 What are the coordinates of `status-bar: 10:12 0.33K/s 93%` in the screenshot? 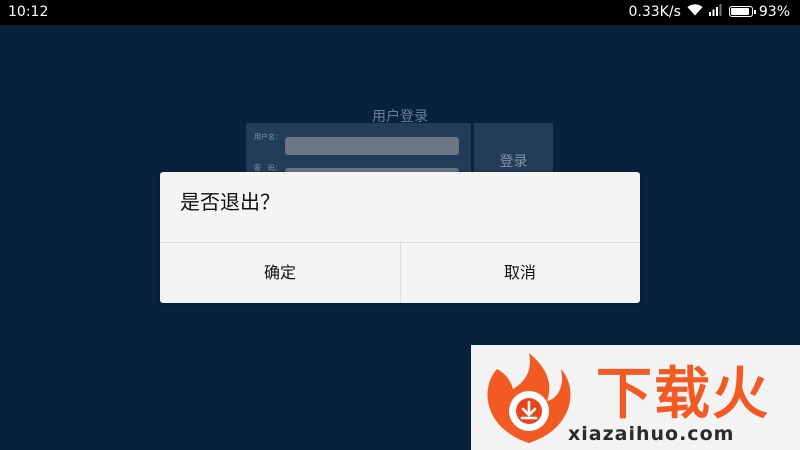 It's located at (400, 12).